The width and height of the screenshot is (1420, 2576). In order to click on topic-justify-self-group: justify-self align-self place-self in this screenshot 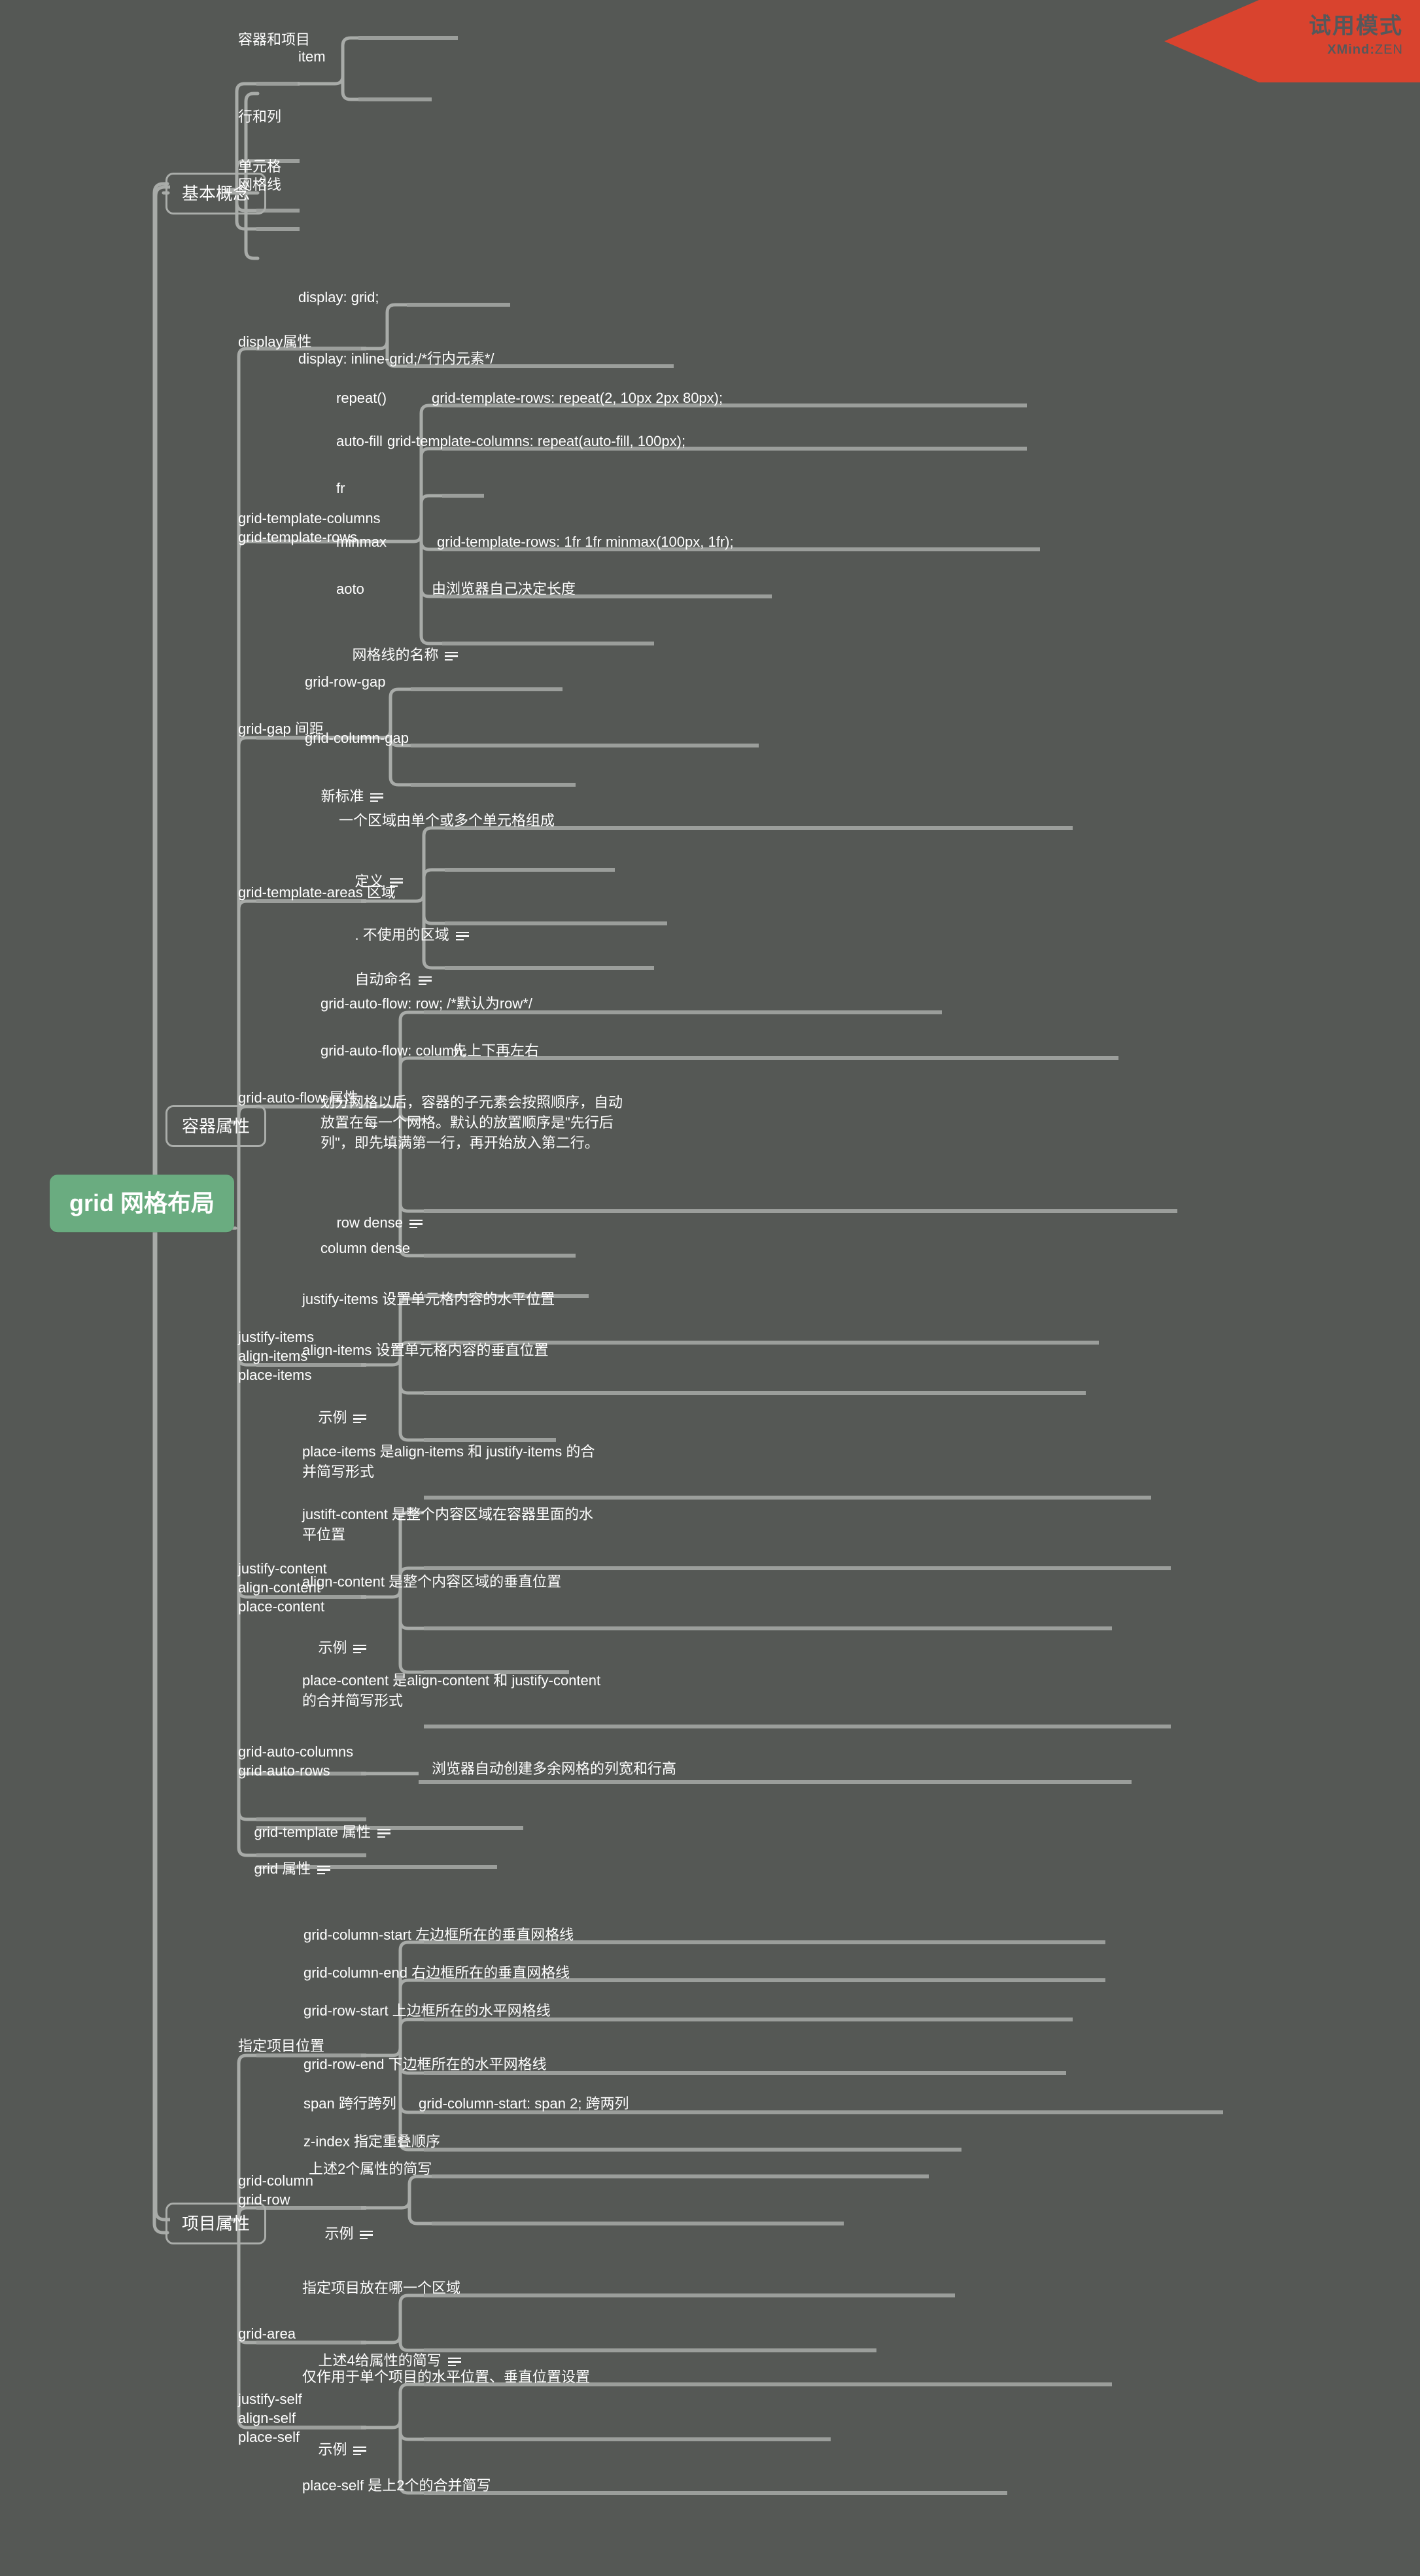, I will do `click(270, 2419)`.